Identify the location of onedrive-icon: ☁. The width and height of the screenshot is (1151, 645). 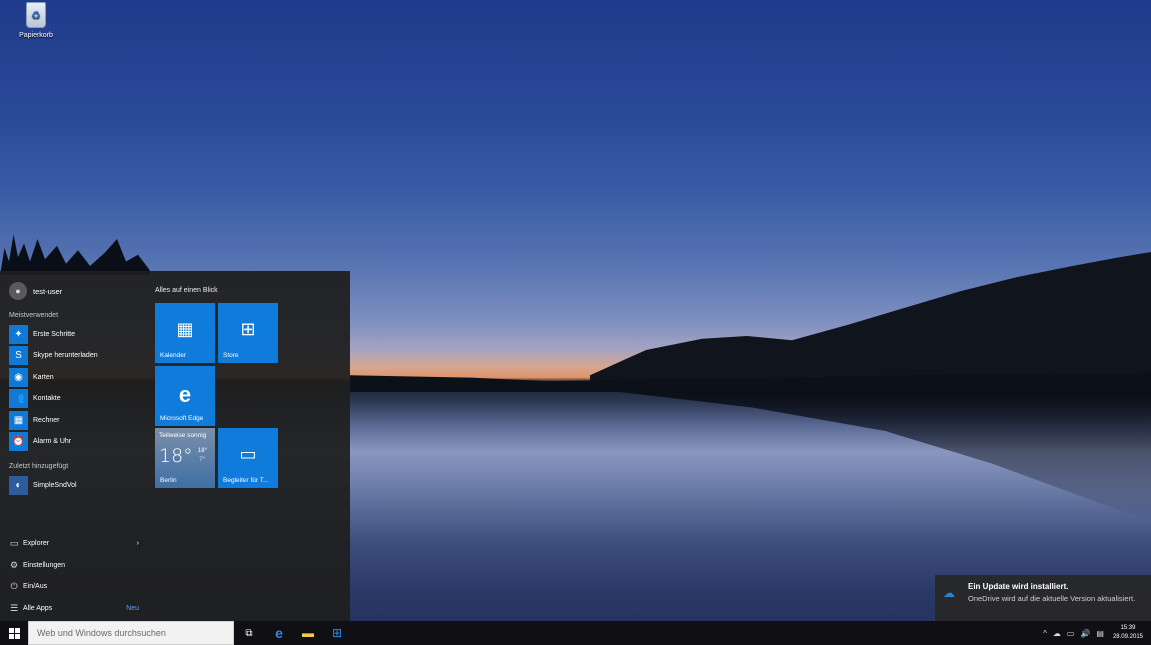
(1057, 633).